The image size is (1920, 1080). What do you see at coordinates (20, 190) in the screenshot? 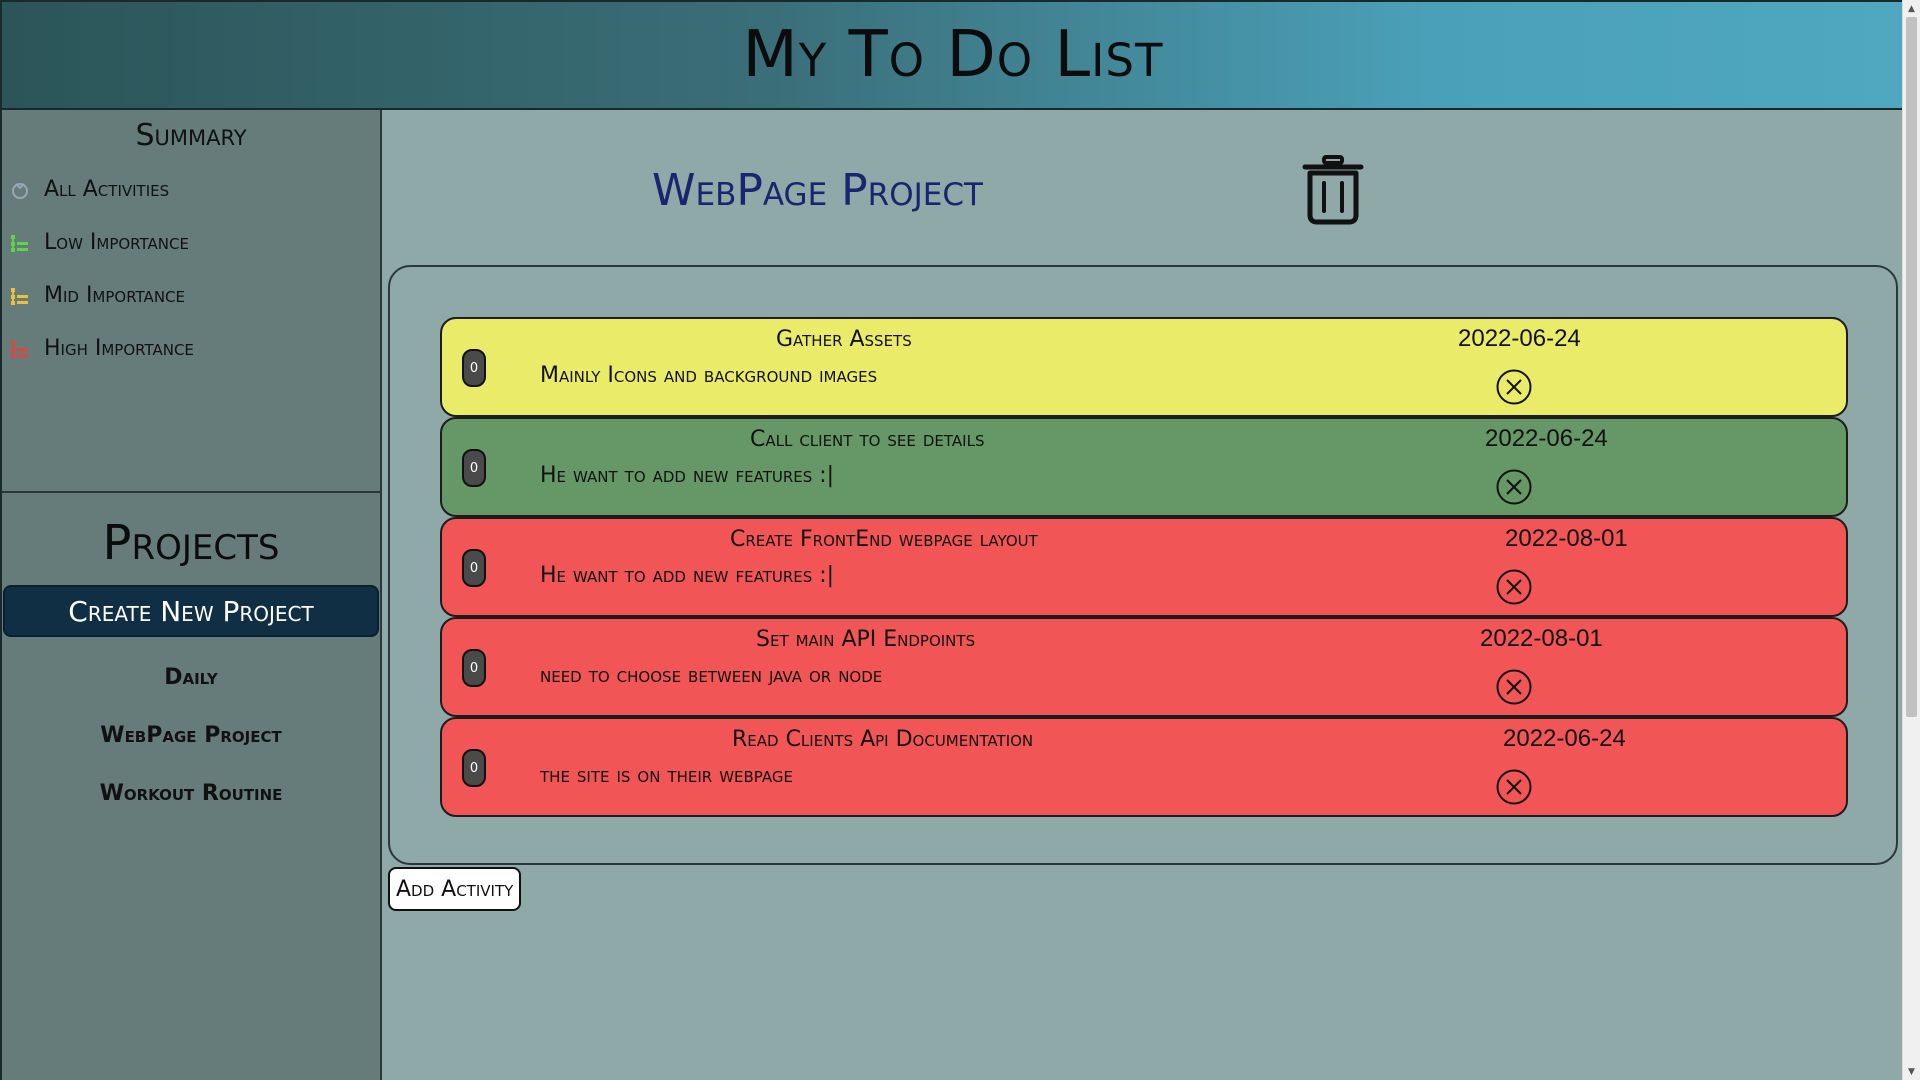
I see `all-activities-icon` at bounding box center [20, 190].